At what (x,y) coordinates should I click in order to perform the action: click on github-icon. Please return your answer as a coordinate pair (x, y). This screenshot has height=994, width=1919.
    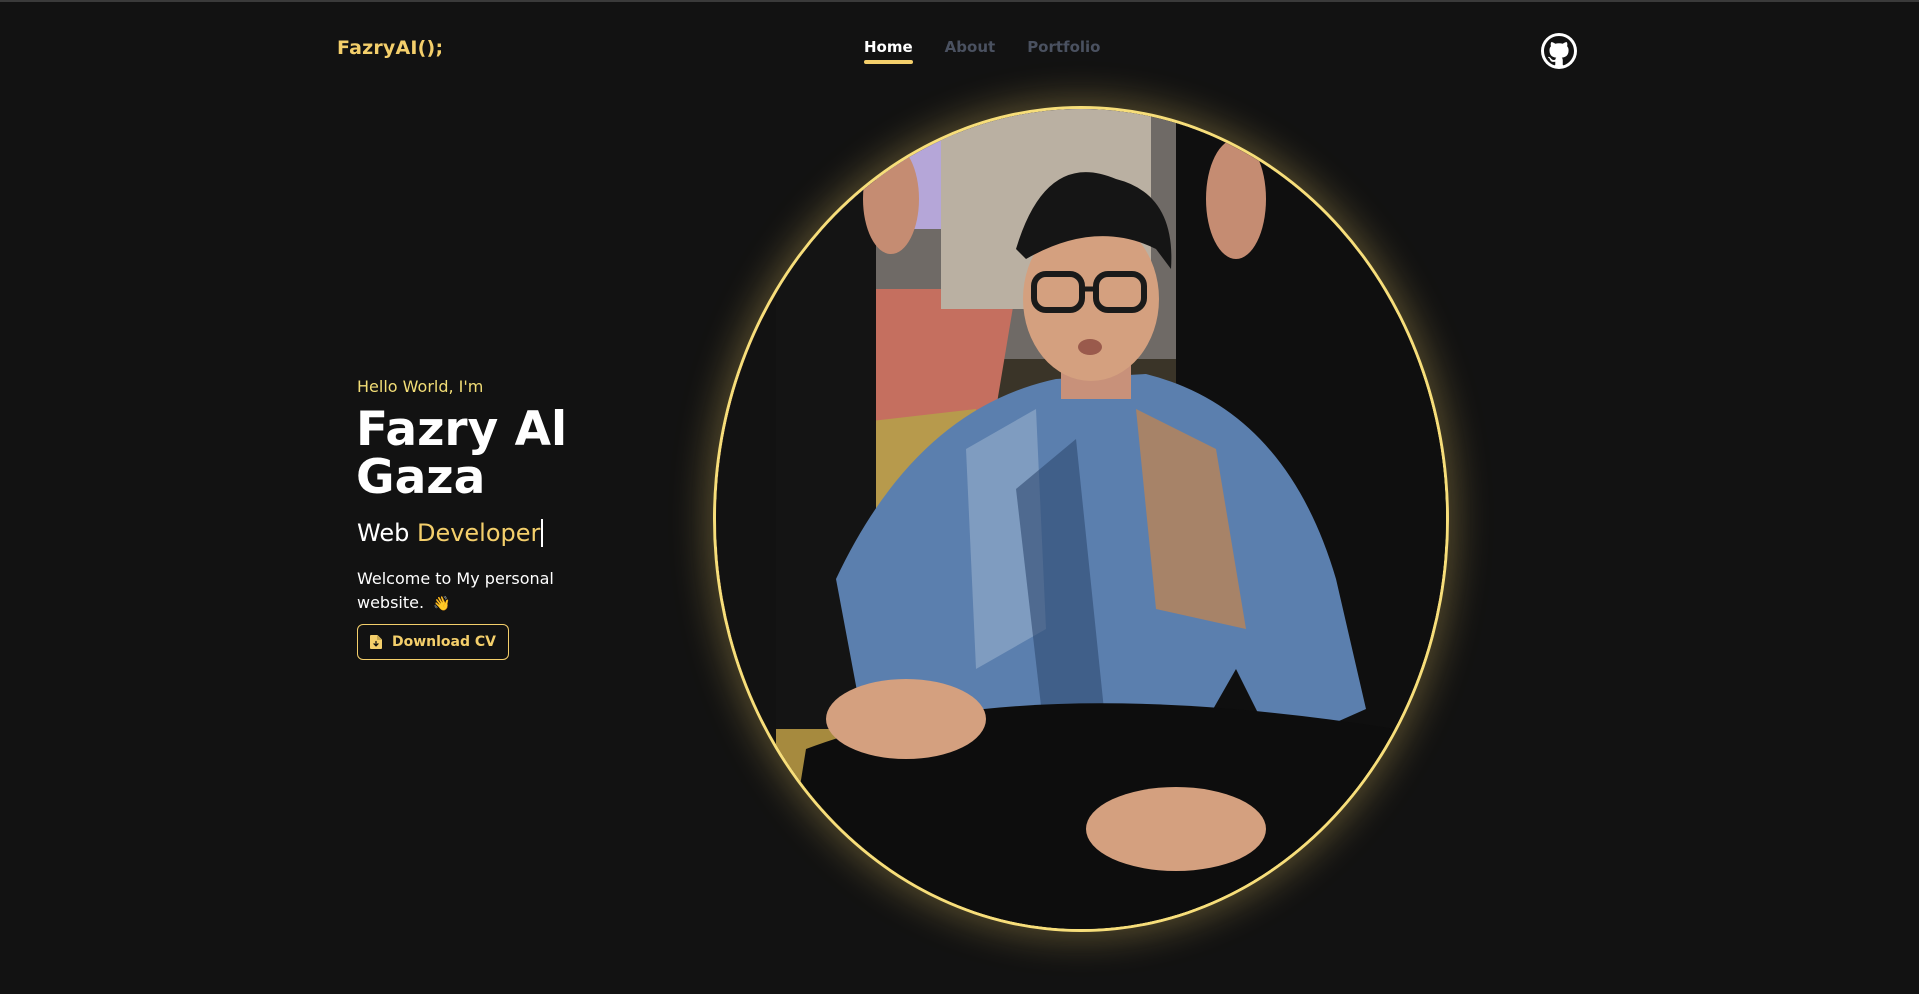
    Looking at the image, I should click on (1559, 51).